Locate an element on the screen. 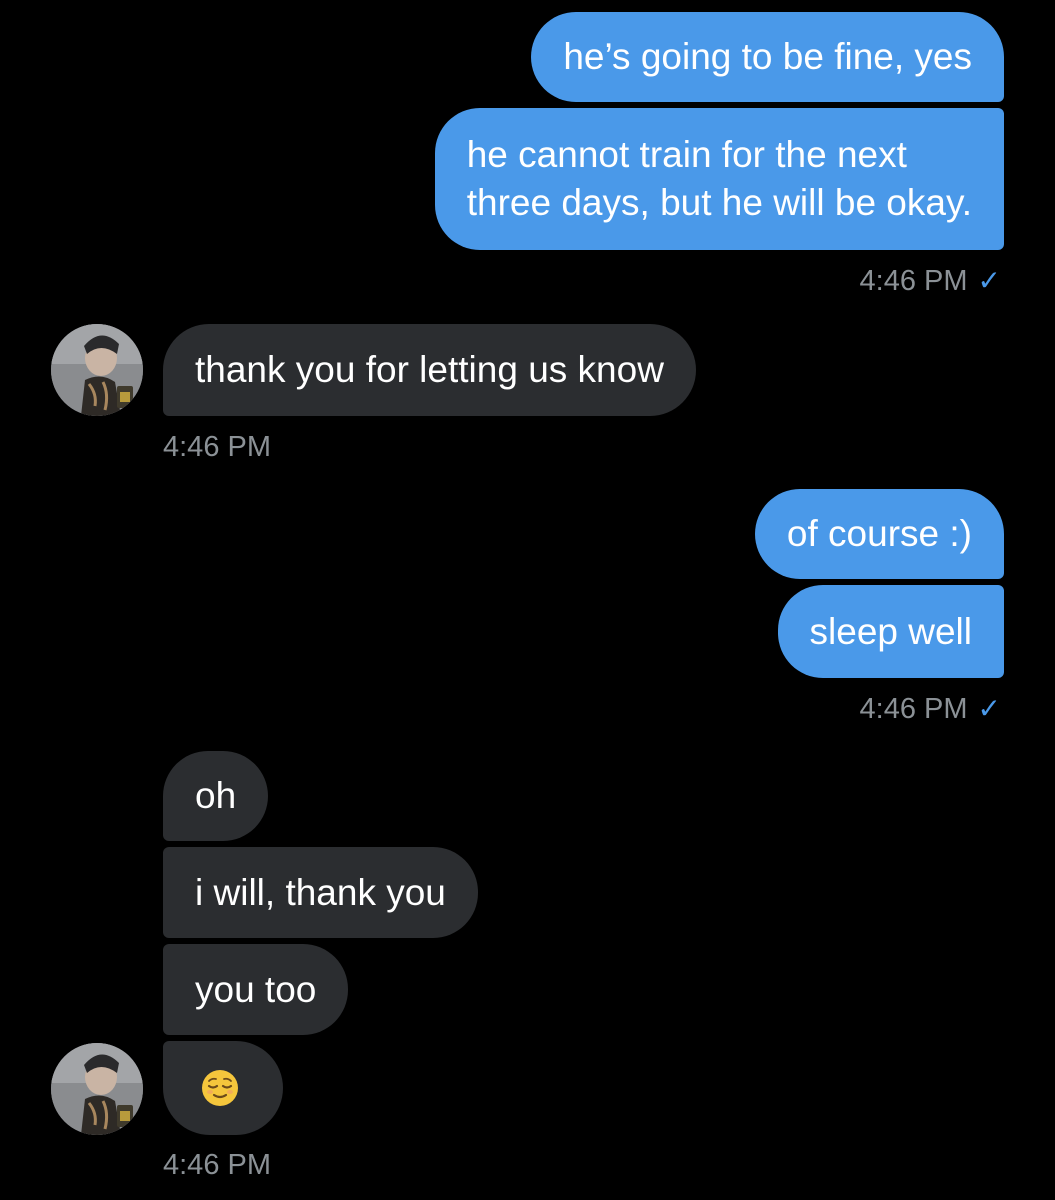 Image resolution: width=1055 pixels, height=1200 pixels. sent-message-bubble: sleep well is located at coordinates (890, 631).